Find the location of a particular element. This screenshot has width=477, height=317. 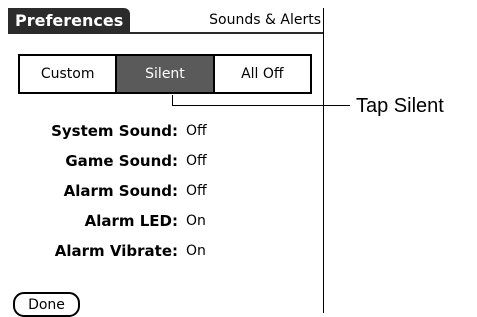

setting-alarm-led: Alarm LED: On is located at coordinates (165, 221).